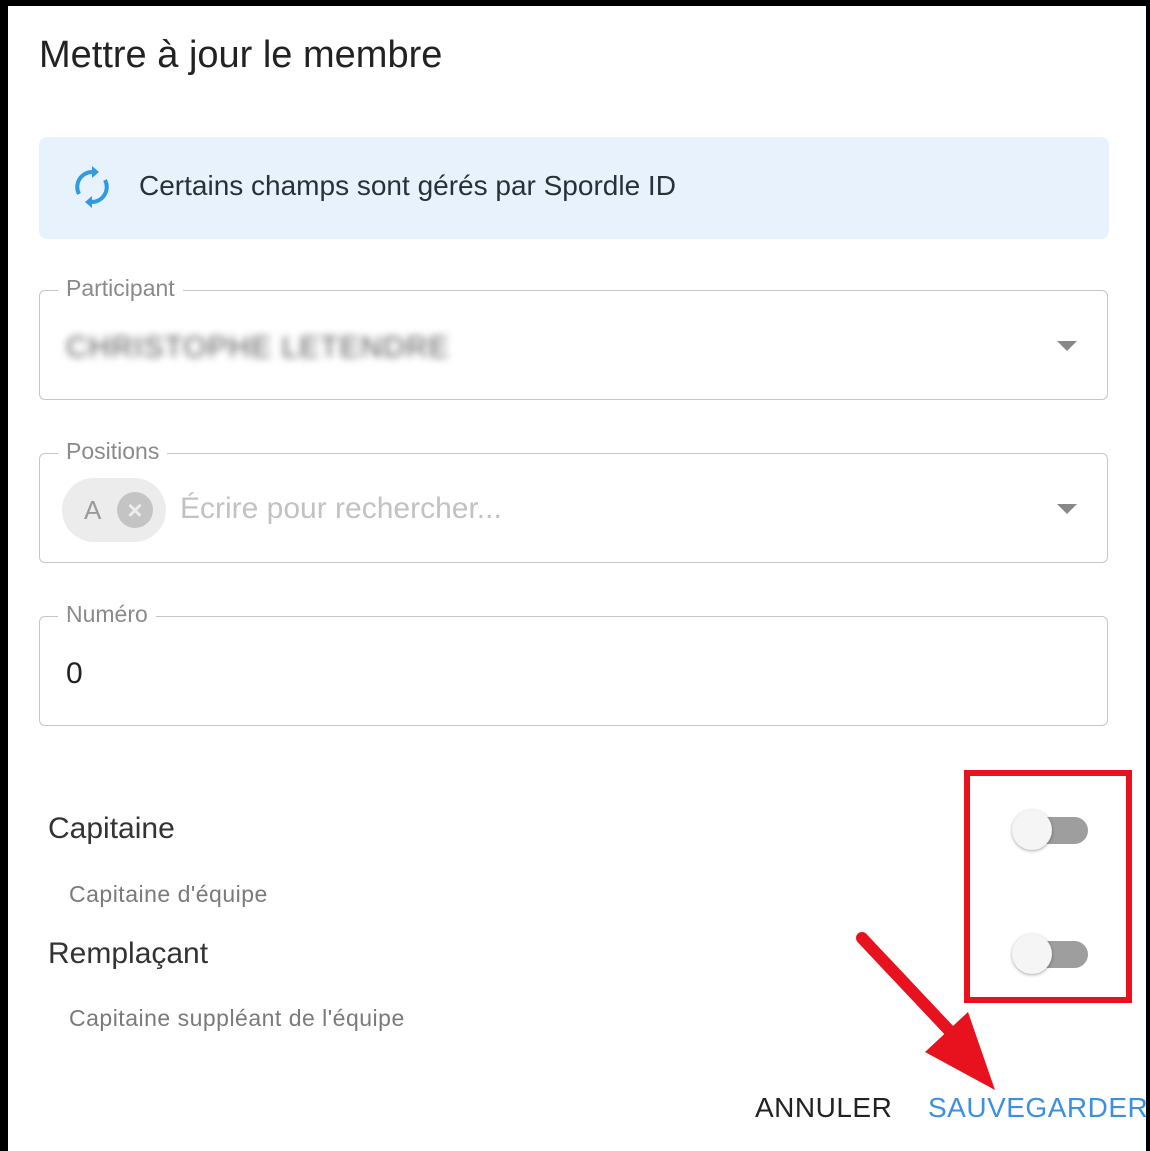 The width and height of the screenshot is (1150, 1151). What do you see at coordinates (92, 187) in the screenshot?
I see `sync-icon` at bounding box center [92, 187].